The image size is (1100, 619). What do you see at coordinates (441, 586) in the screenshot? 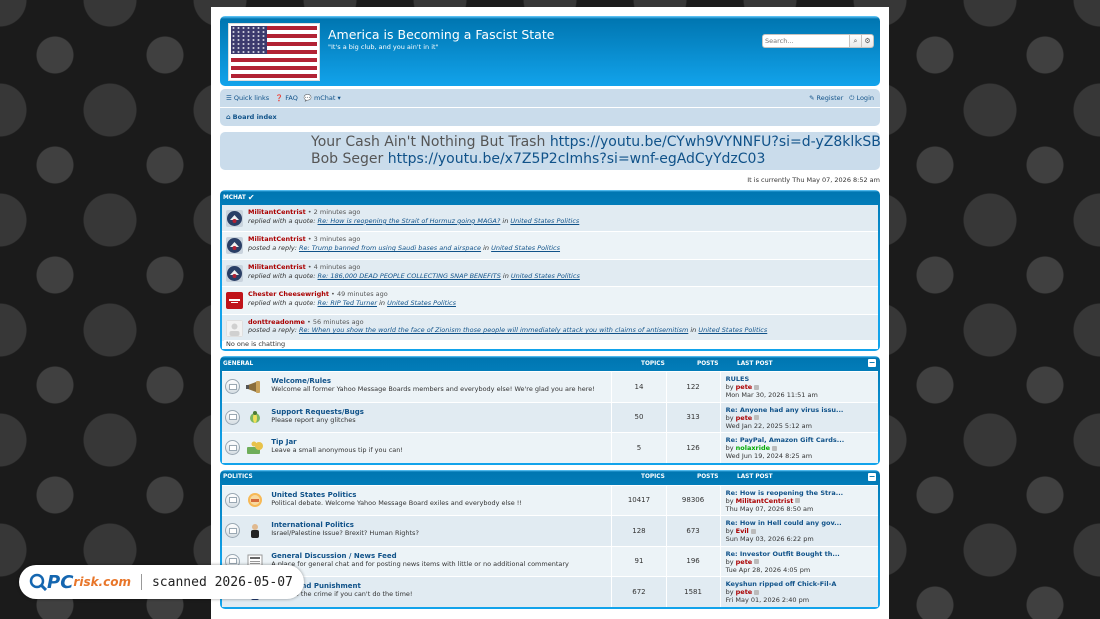
I see `forum-title-link: Crime and Punishment` at bounding box center [441, 586].